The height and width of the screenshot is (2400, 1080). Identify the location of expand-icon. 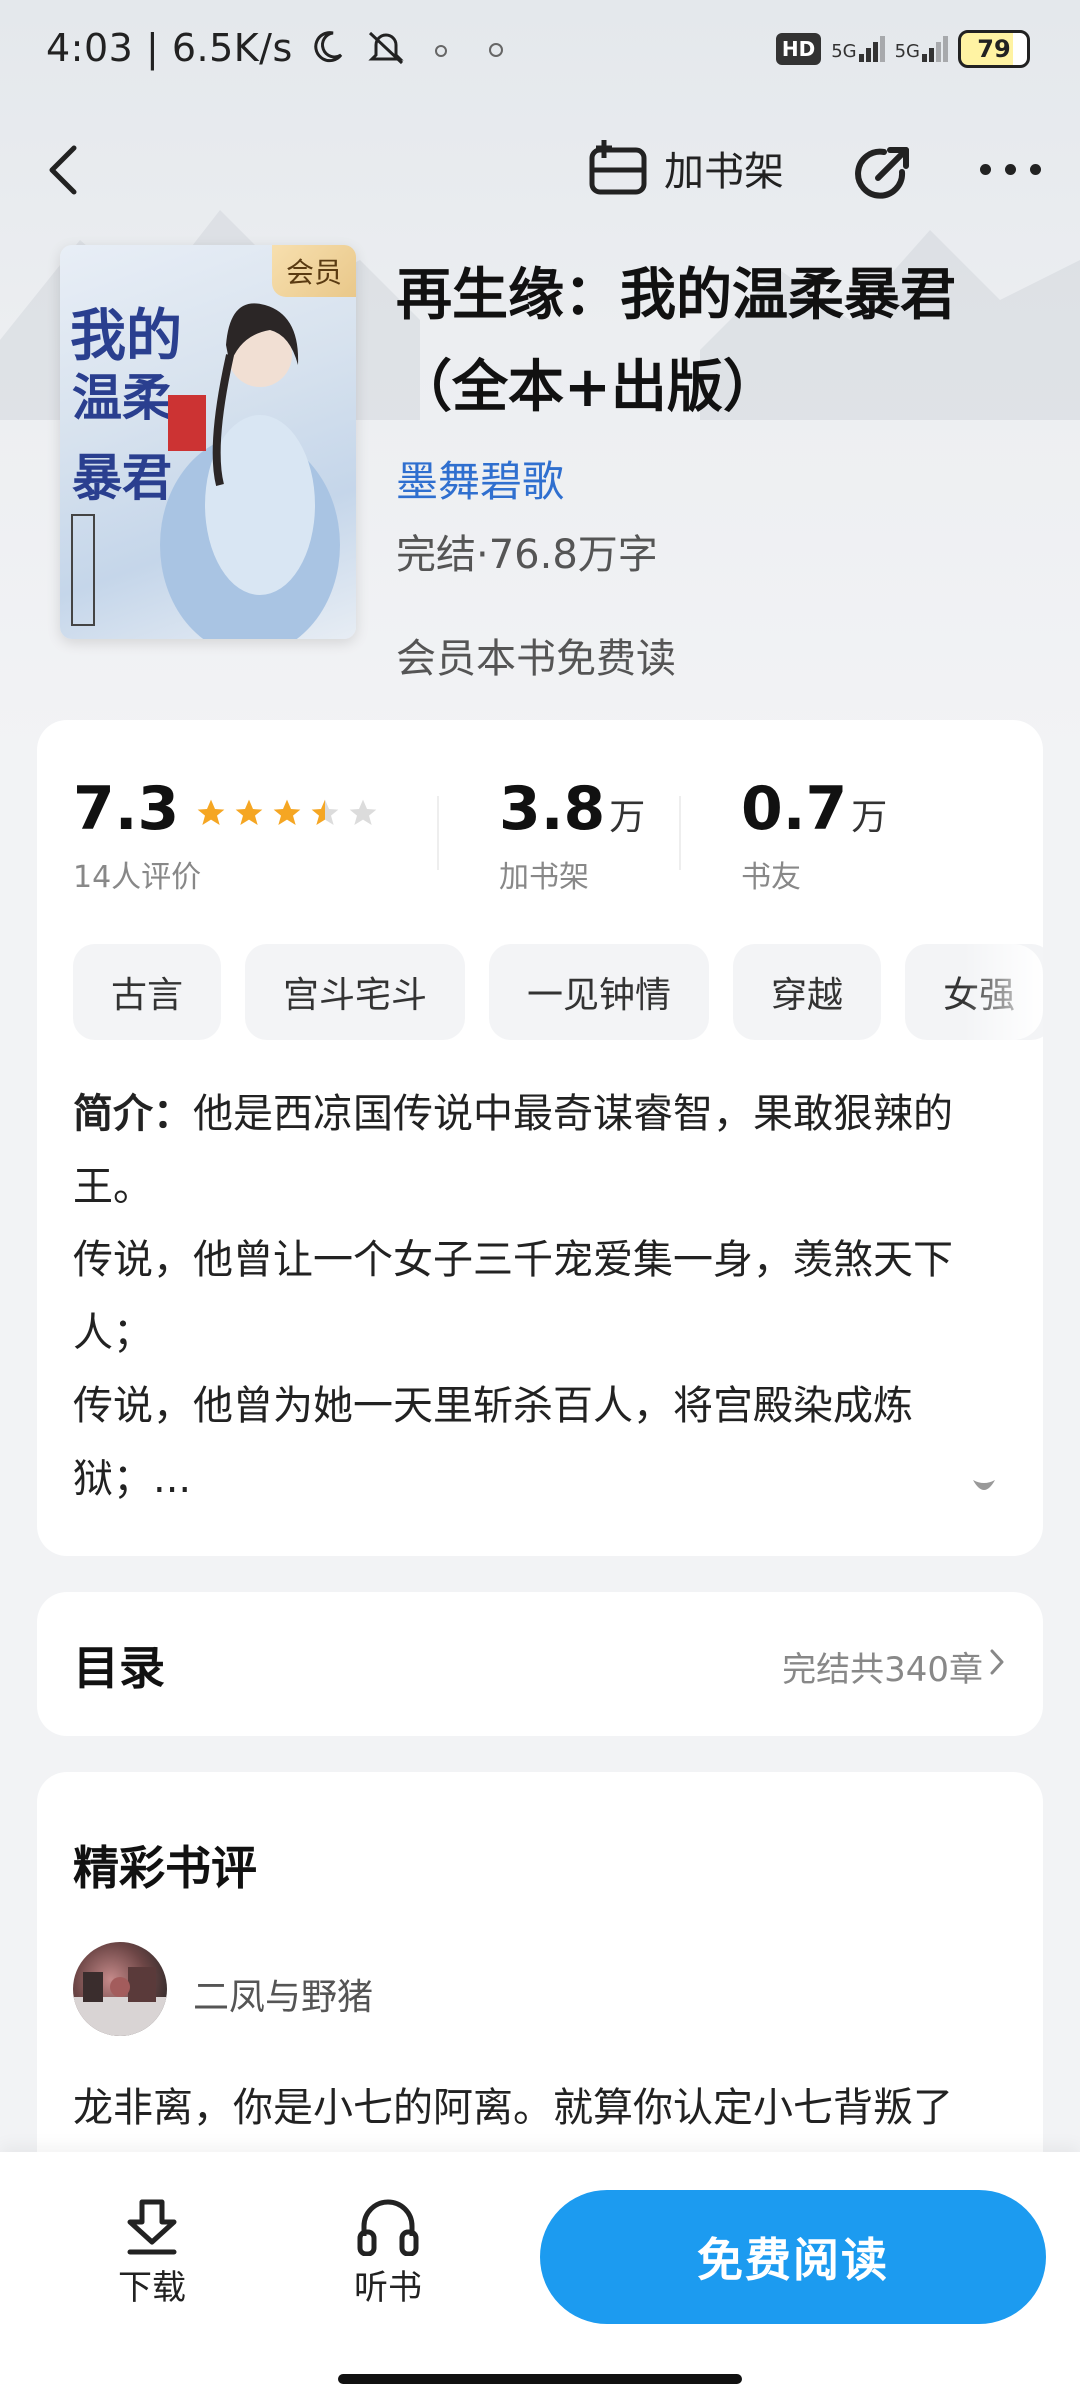
(984, 1486).